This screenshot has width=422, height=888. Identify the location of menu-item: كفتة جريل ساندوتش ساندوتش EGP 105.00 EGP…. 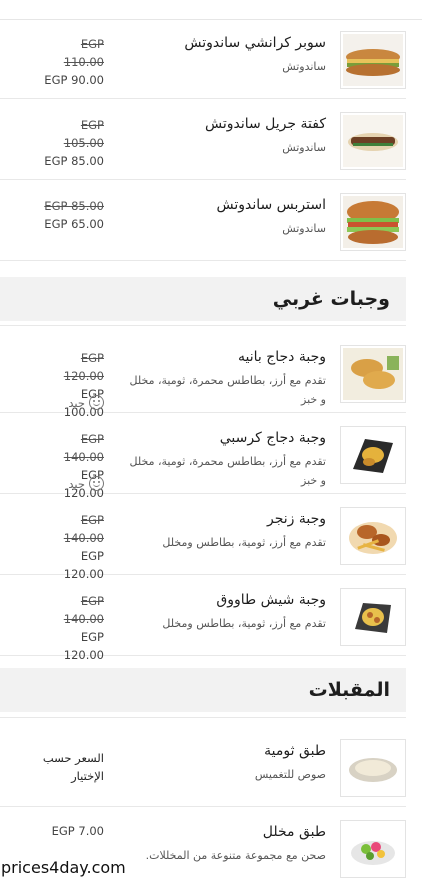
(203, 140).